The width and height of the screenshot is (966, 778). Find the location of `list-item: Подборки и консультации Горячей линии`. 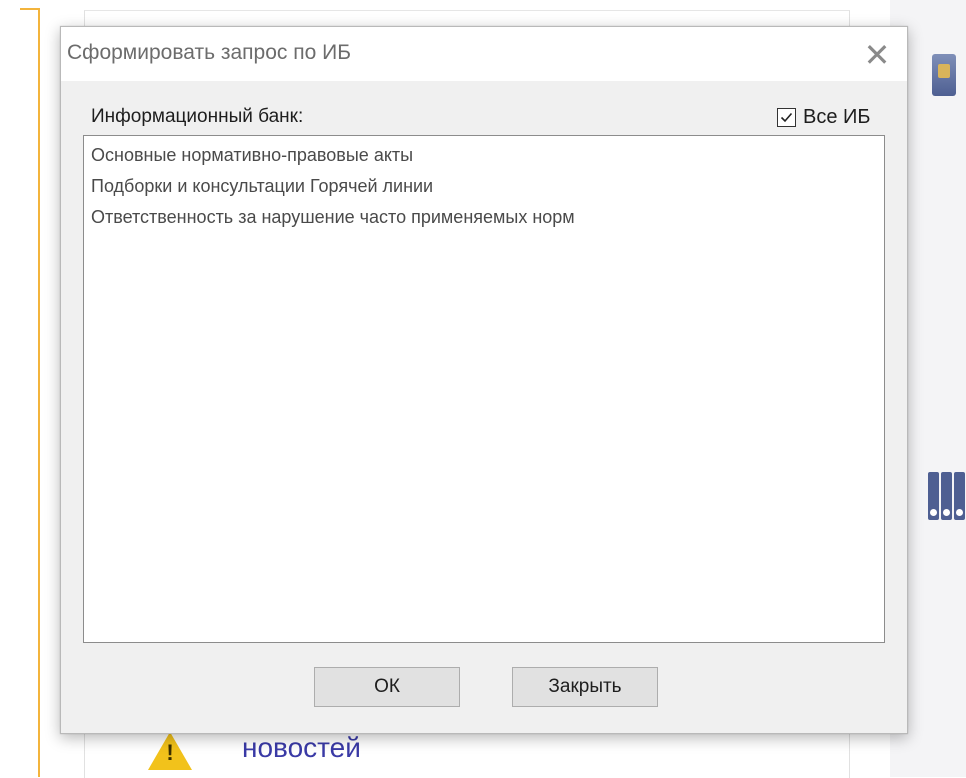

list-item: Подборки и консультации Горячей линии is located at coordinates (484, 186).